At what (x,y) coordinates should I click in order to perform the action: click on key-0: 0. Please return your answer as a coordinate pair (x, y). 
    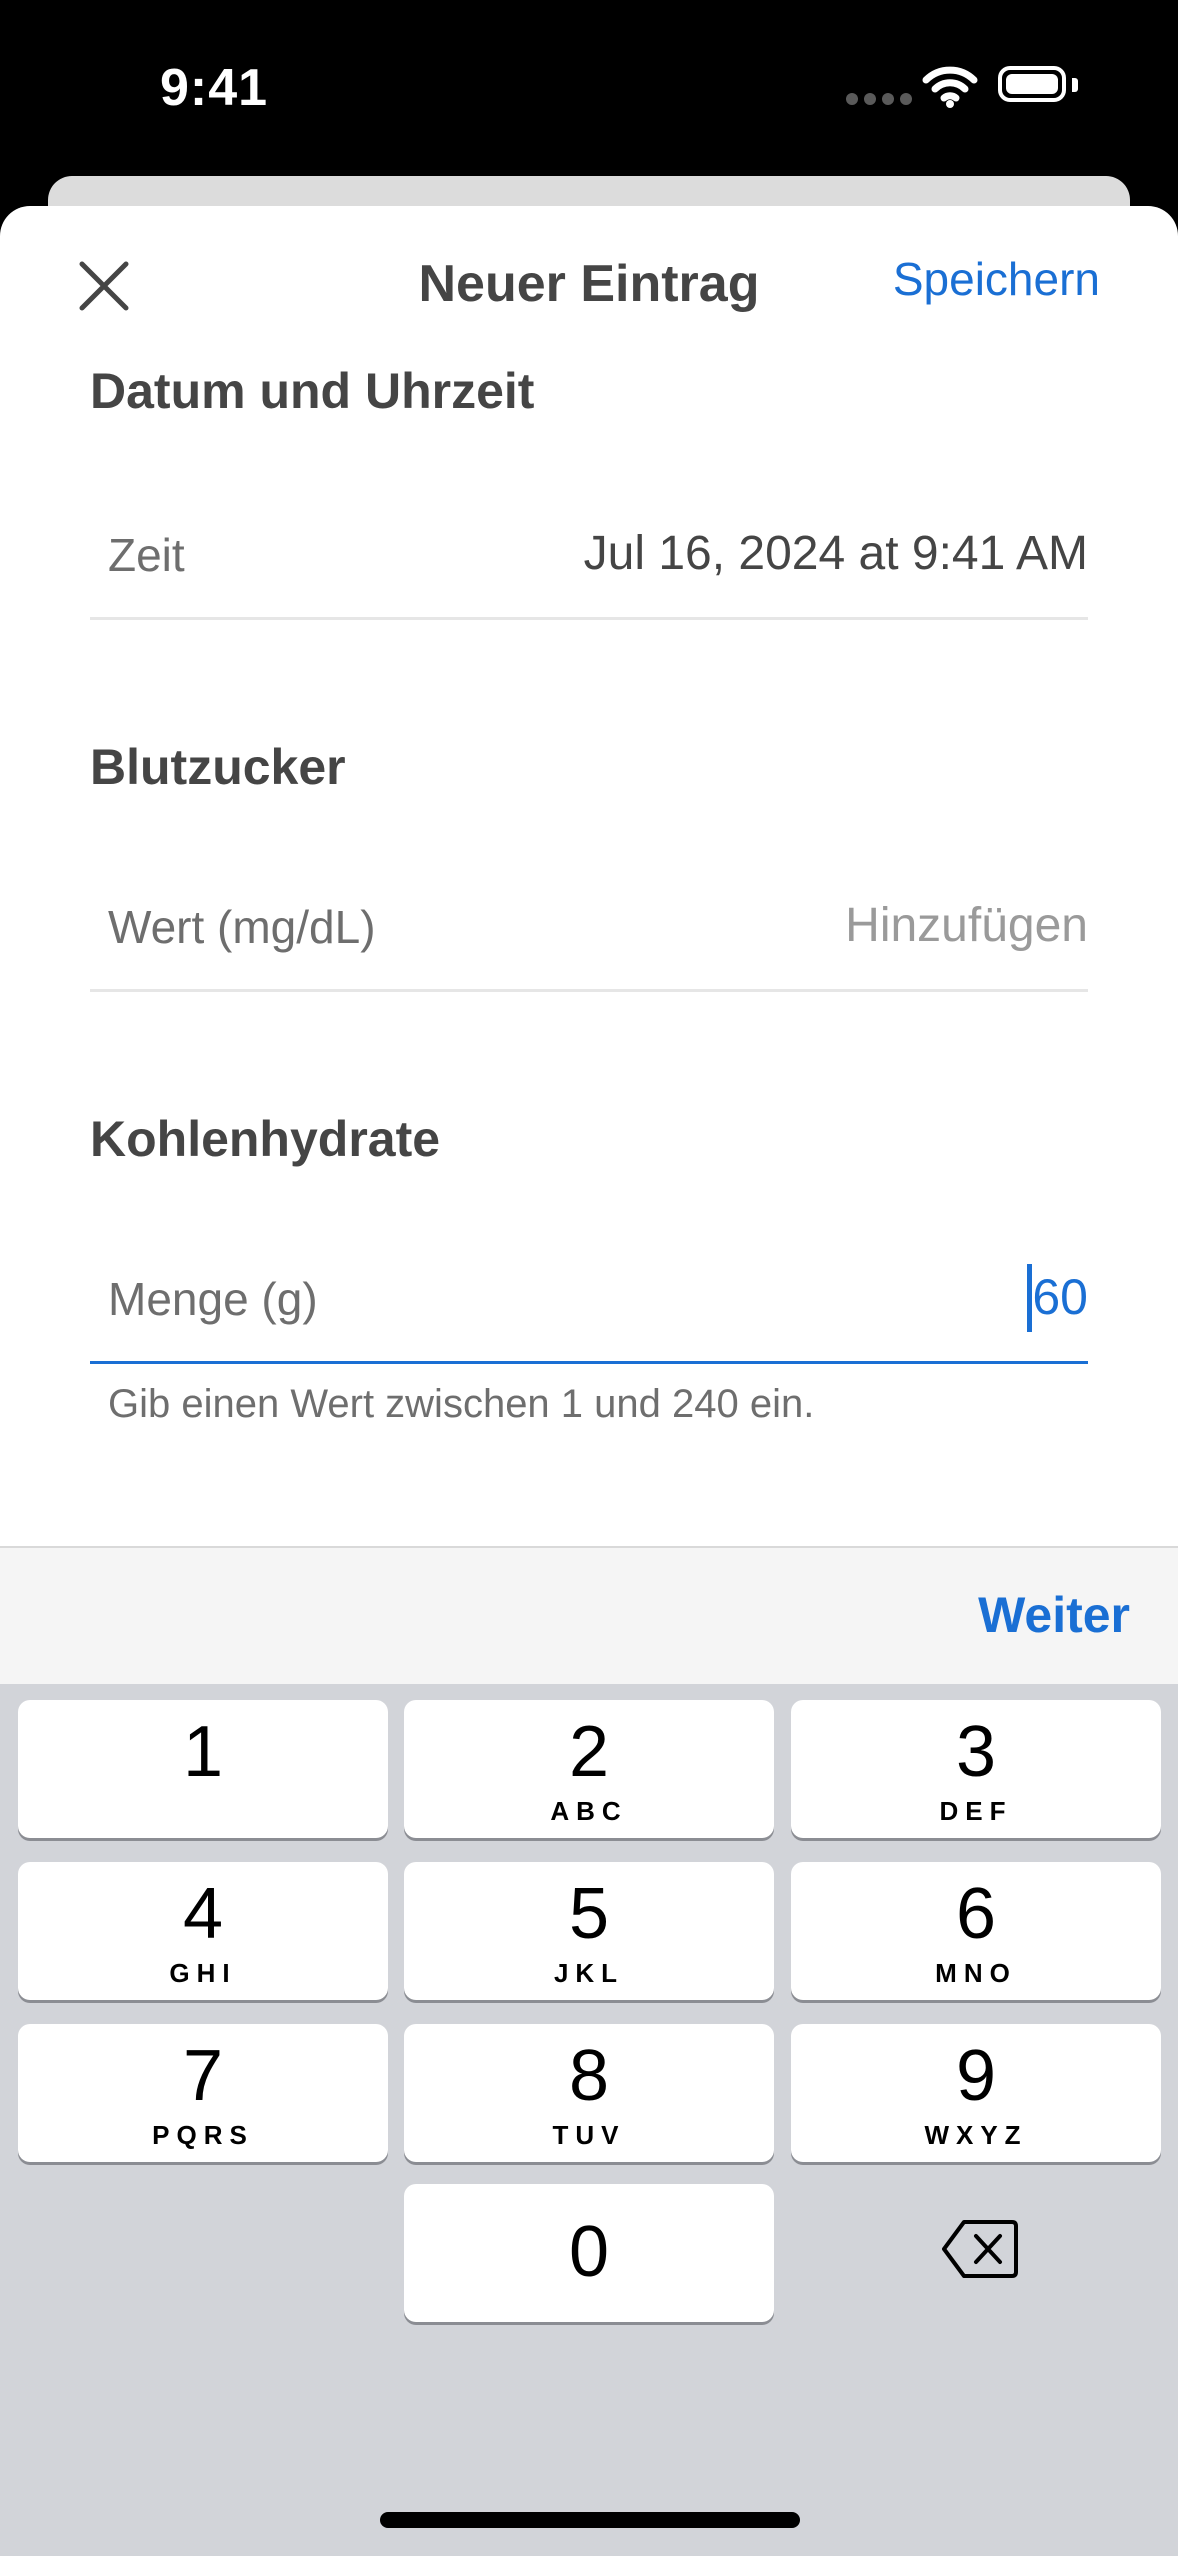
    Looking at the image, I should click on (589, 2253).